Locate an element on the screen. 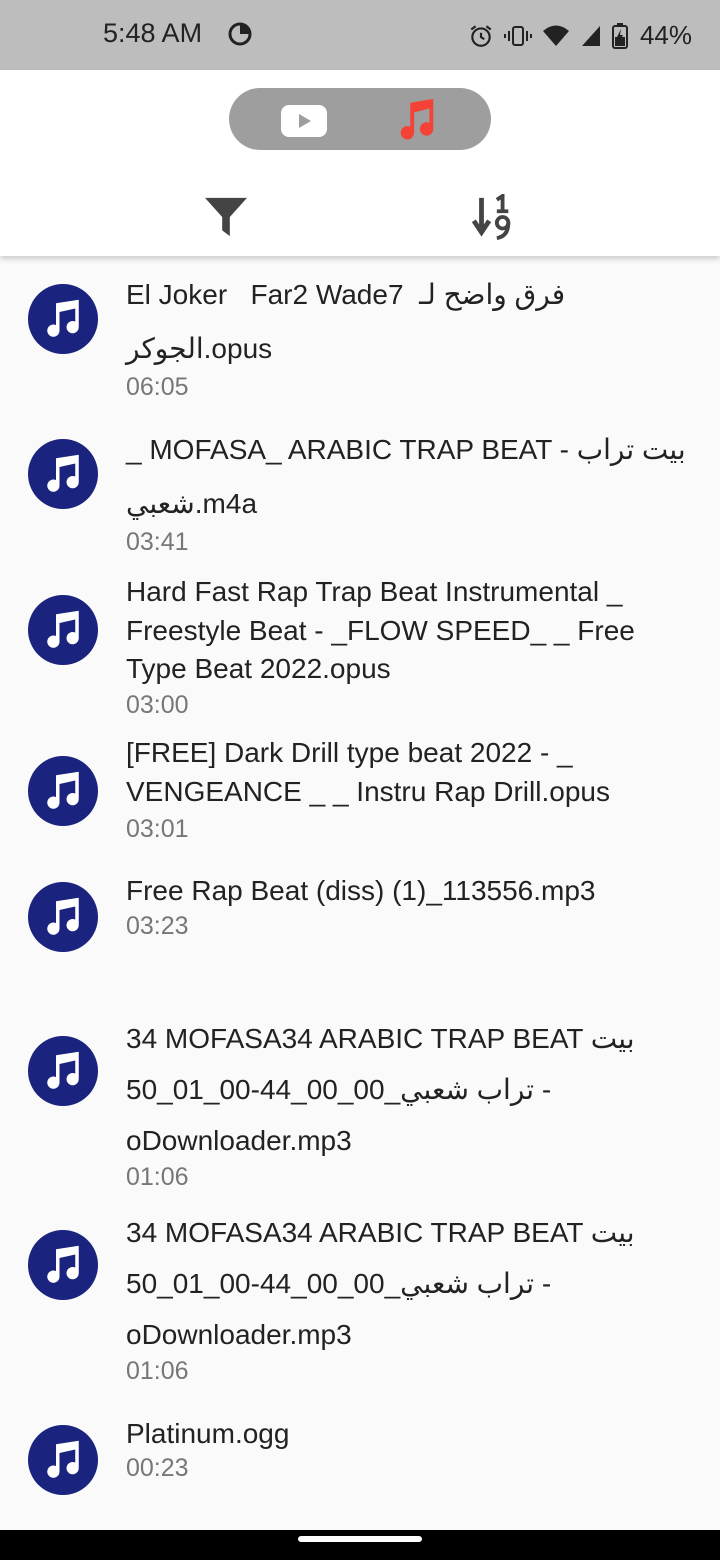 The image size is (720, 1560). header is located at coordinates (360, 163).